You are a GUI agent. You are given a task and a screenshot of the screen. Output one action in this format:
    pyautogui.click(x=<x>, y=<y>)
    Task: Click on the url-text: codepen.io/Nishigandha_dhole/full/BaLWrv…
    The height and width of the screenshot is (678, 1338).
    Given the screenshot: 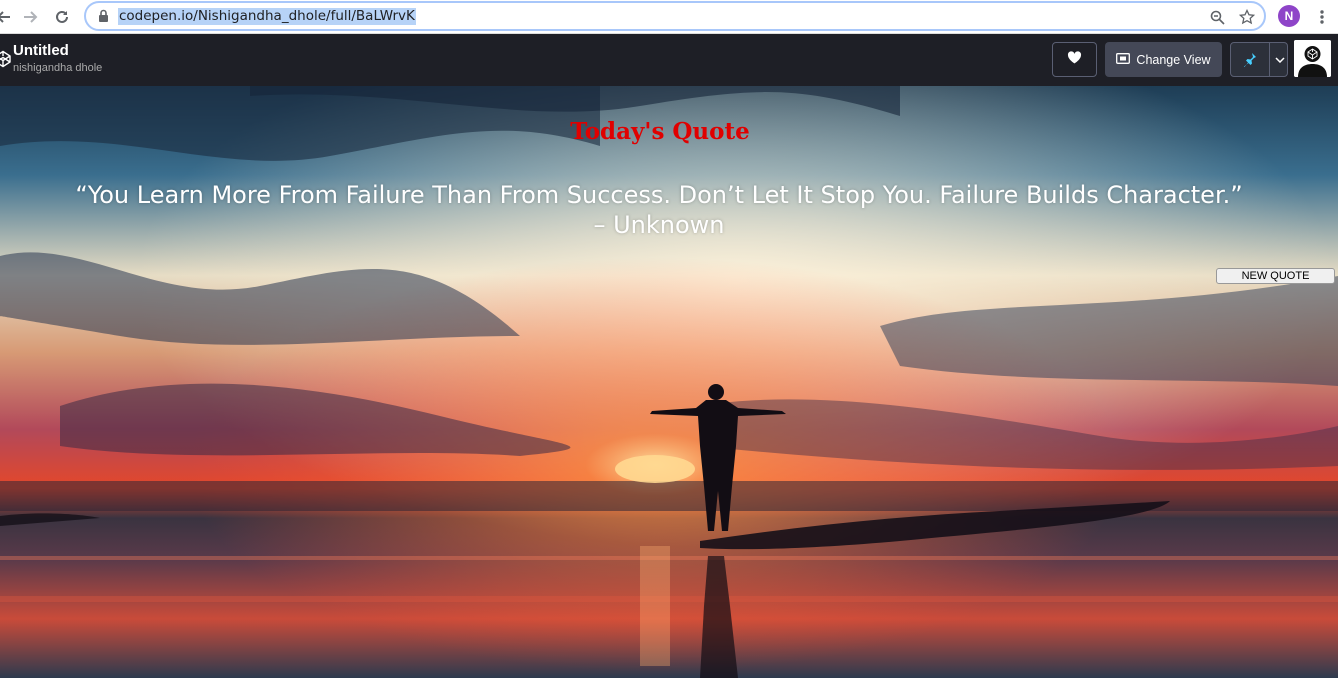 What is the action you would take?
    pyautogui.click(x=267, y=16)
    